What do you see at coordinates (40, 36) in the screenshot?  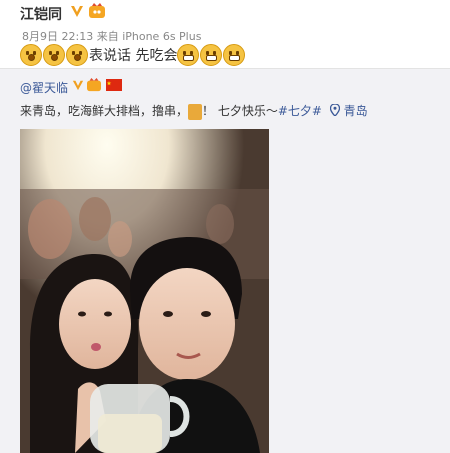 I see `post-date: 8月9日` at bounding box center [40, 36].